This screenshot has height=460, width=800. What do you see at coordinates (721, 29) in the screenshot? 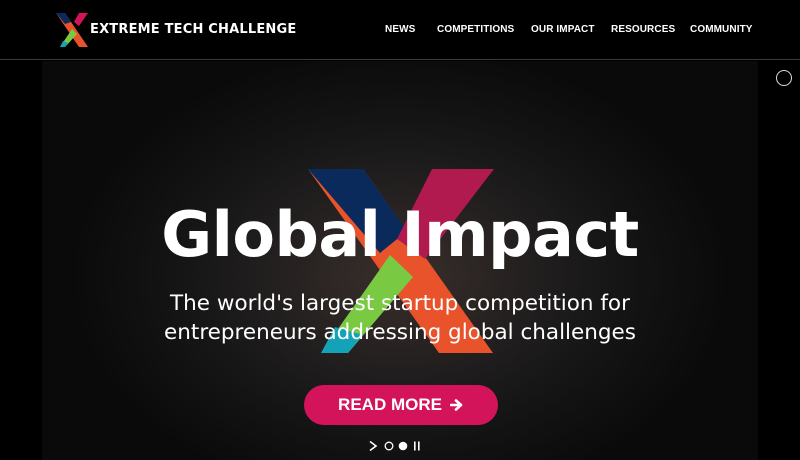
I see `nav-community: COMMUNITY` at bounding box center [721, 29].